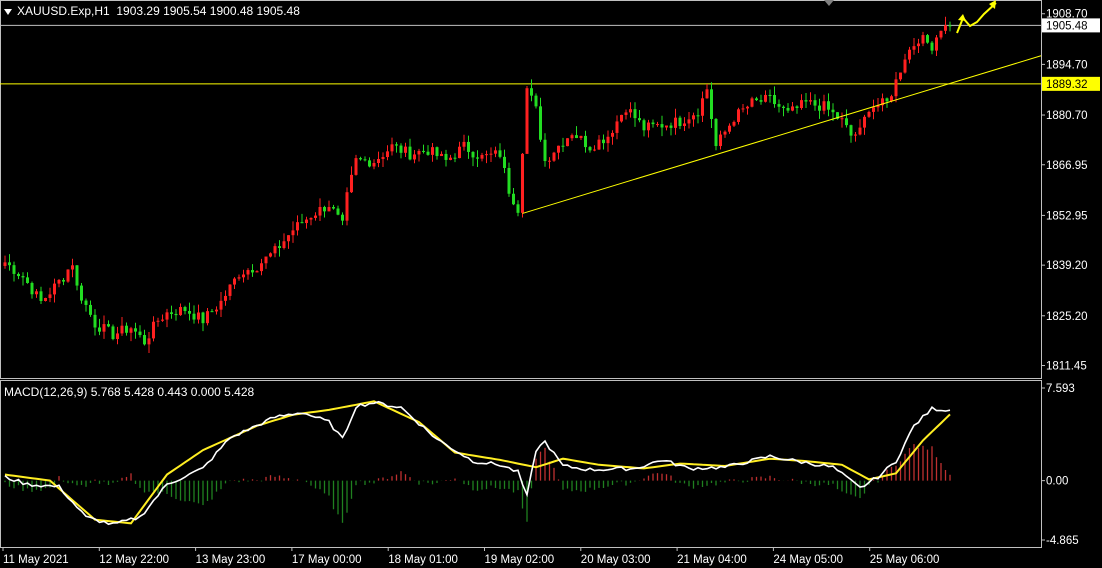 The height and width of the screenshot is (568, 1102). What do you see at coordinates (1060, 389) in the screenshot?
I see `macd-tick-label: 7.593` at bounding box center [1060, 389].